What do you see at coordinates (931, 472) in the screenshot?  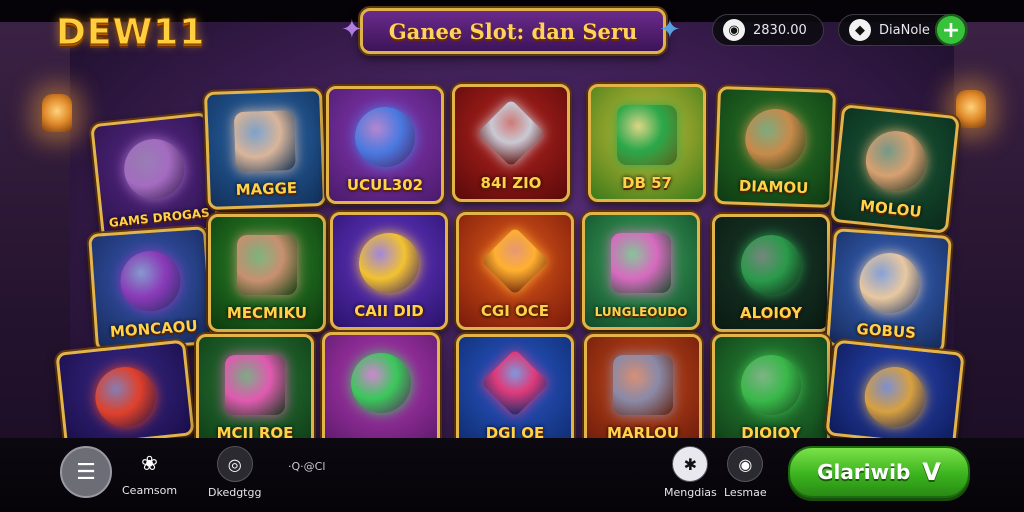 I see `chevron-icon: V` at bounding box center [931, 472].